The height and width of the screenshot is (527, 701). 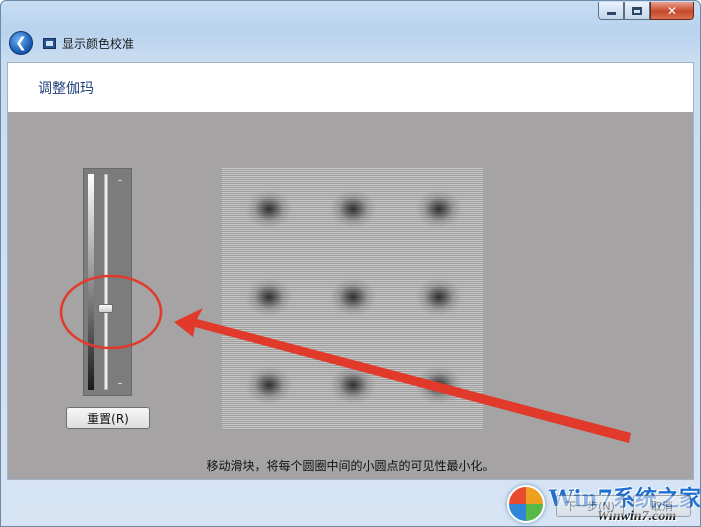 I want to click on close-icon: ✕, so click(x=672, y=10).